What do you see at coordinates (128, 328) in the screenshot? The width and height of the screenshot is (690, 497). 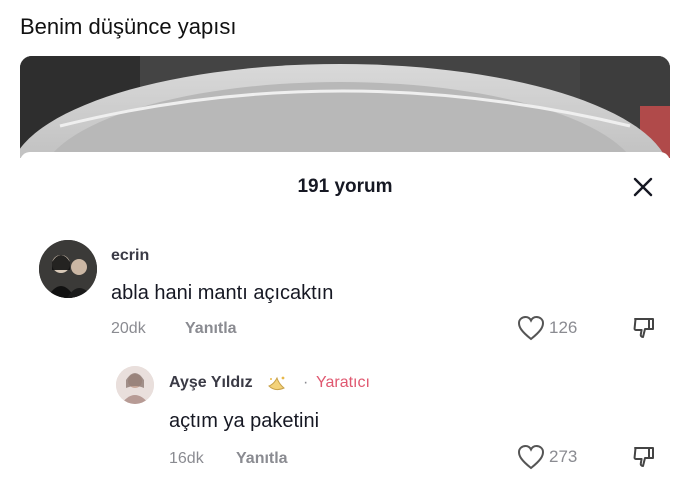 I see `comment-time: 20dk` at bounding box center [128, 328].